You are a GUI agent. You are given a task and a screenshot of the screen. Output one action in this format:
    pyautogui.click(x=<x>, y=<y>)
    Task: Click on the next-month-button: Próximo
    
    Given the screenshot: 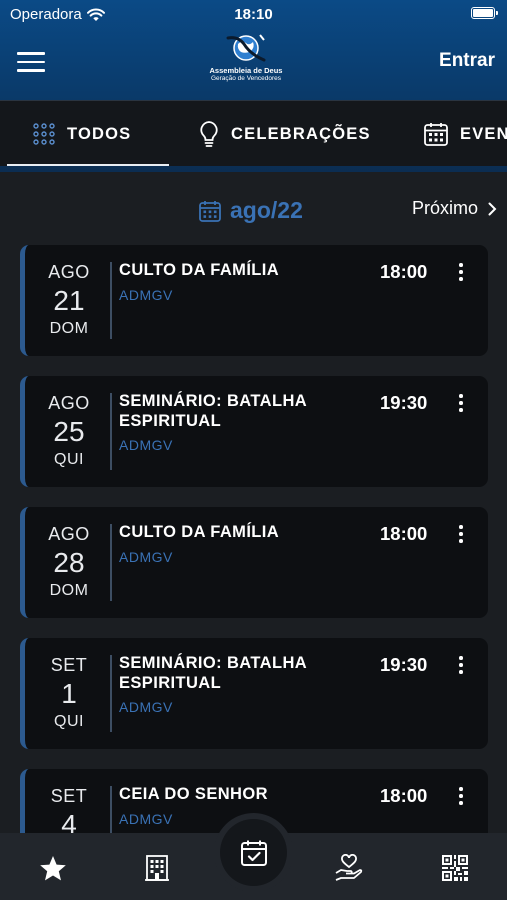 What is the action you would take?
    pyautogui.click(x=454, y=208)
    